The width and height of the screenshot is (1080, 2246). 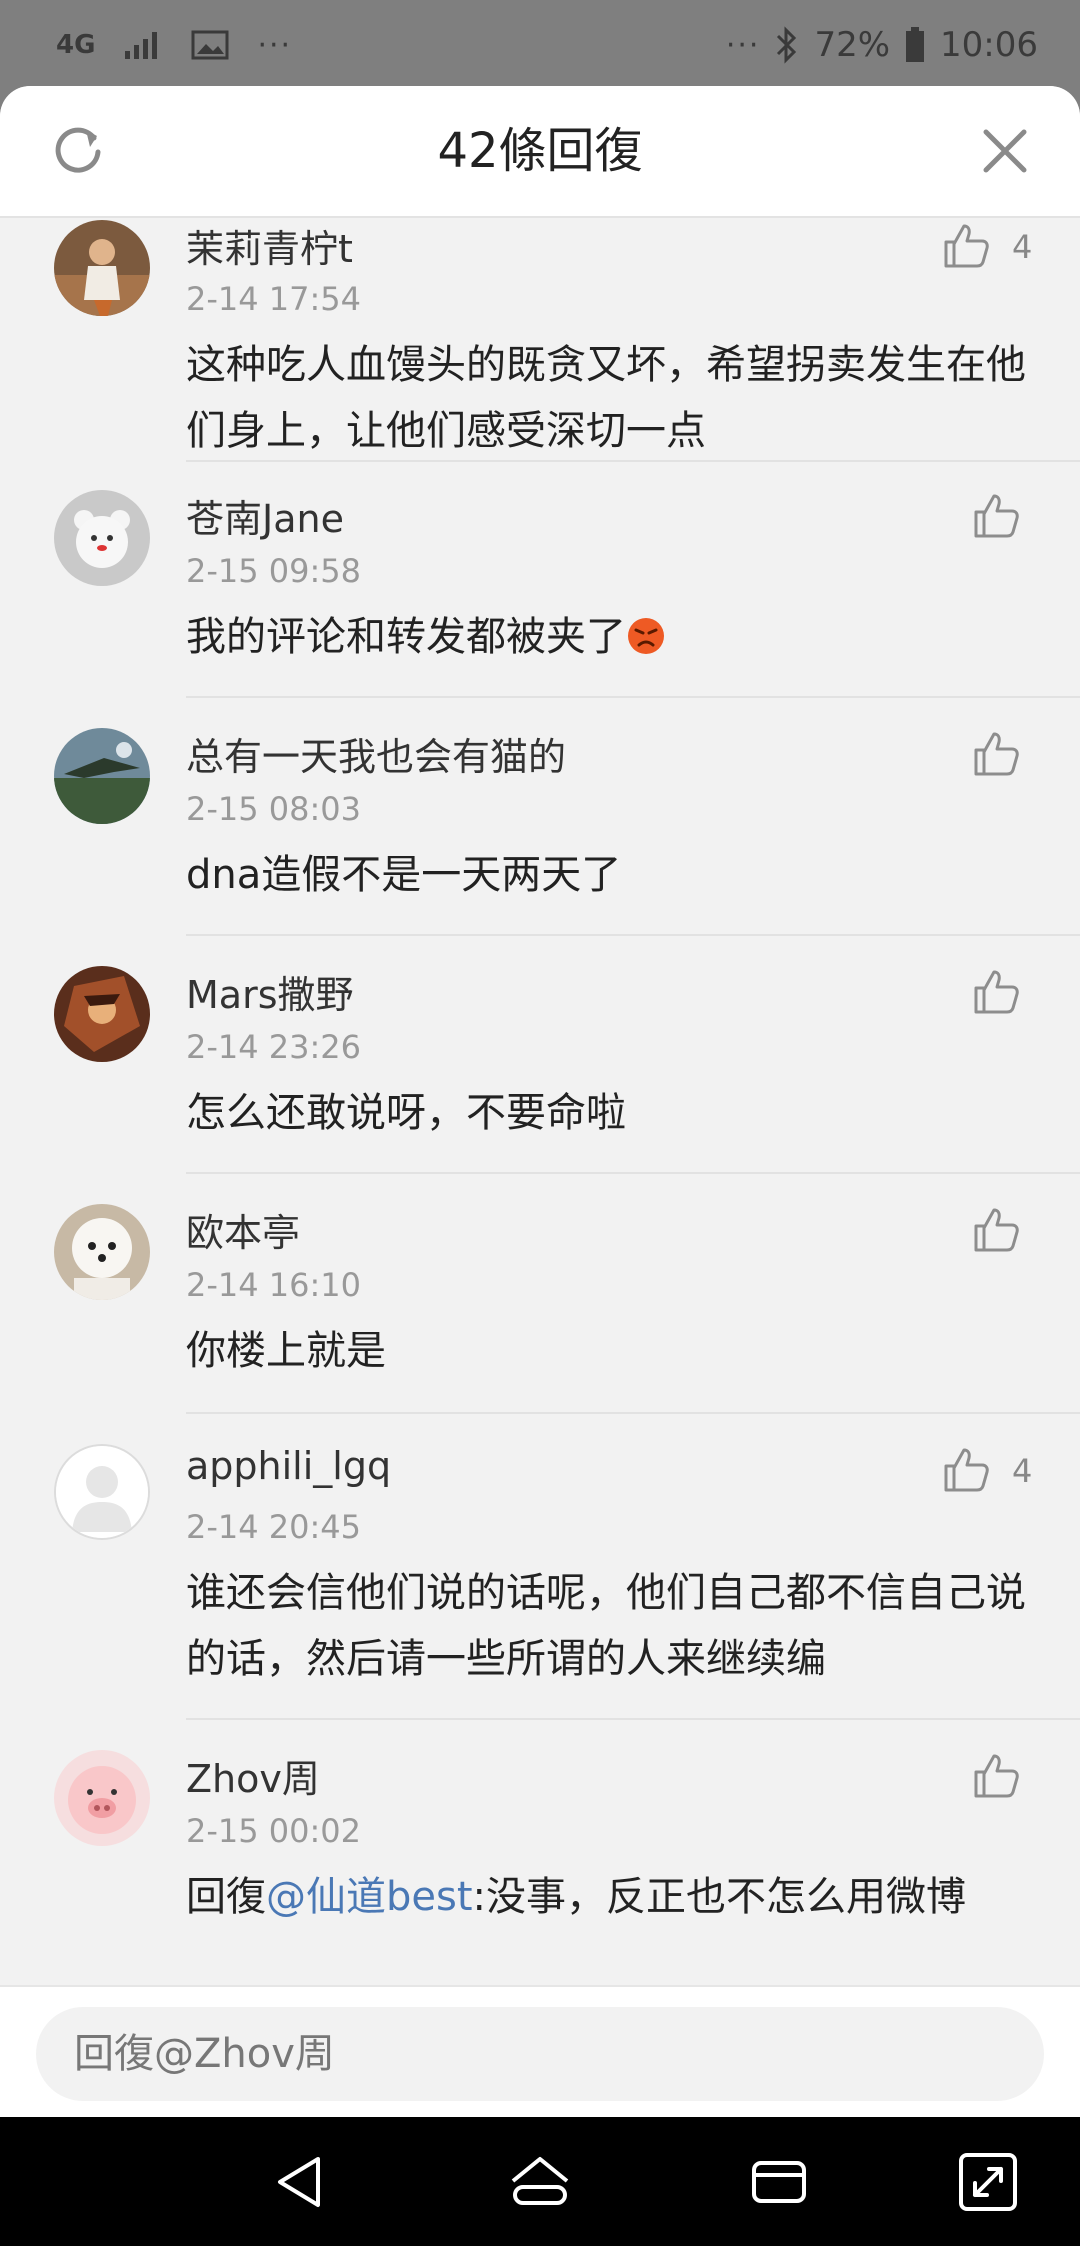 What do you see at coordinates (288, 1466) in the screenshot?
I see `username: apphili_lgq` at bounding box center [288, 1466].